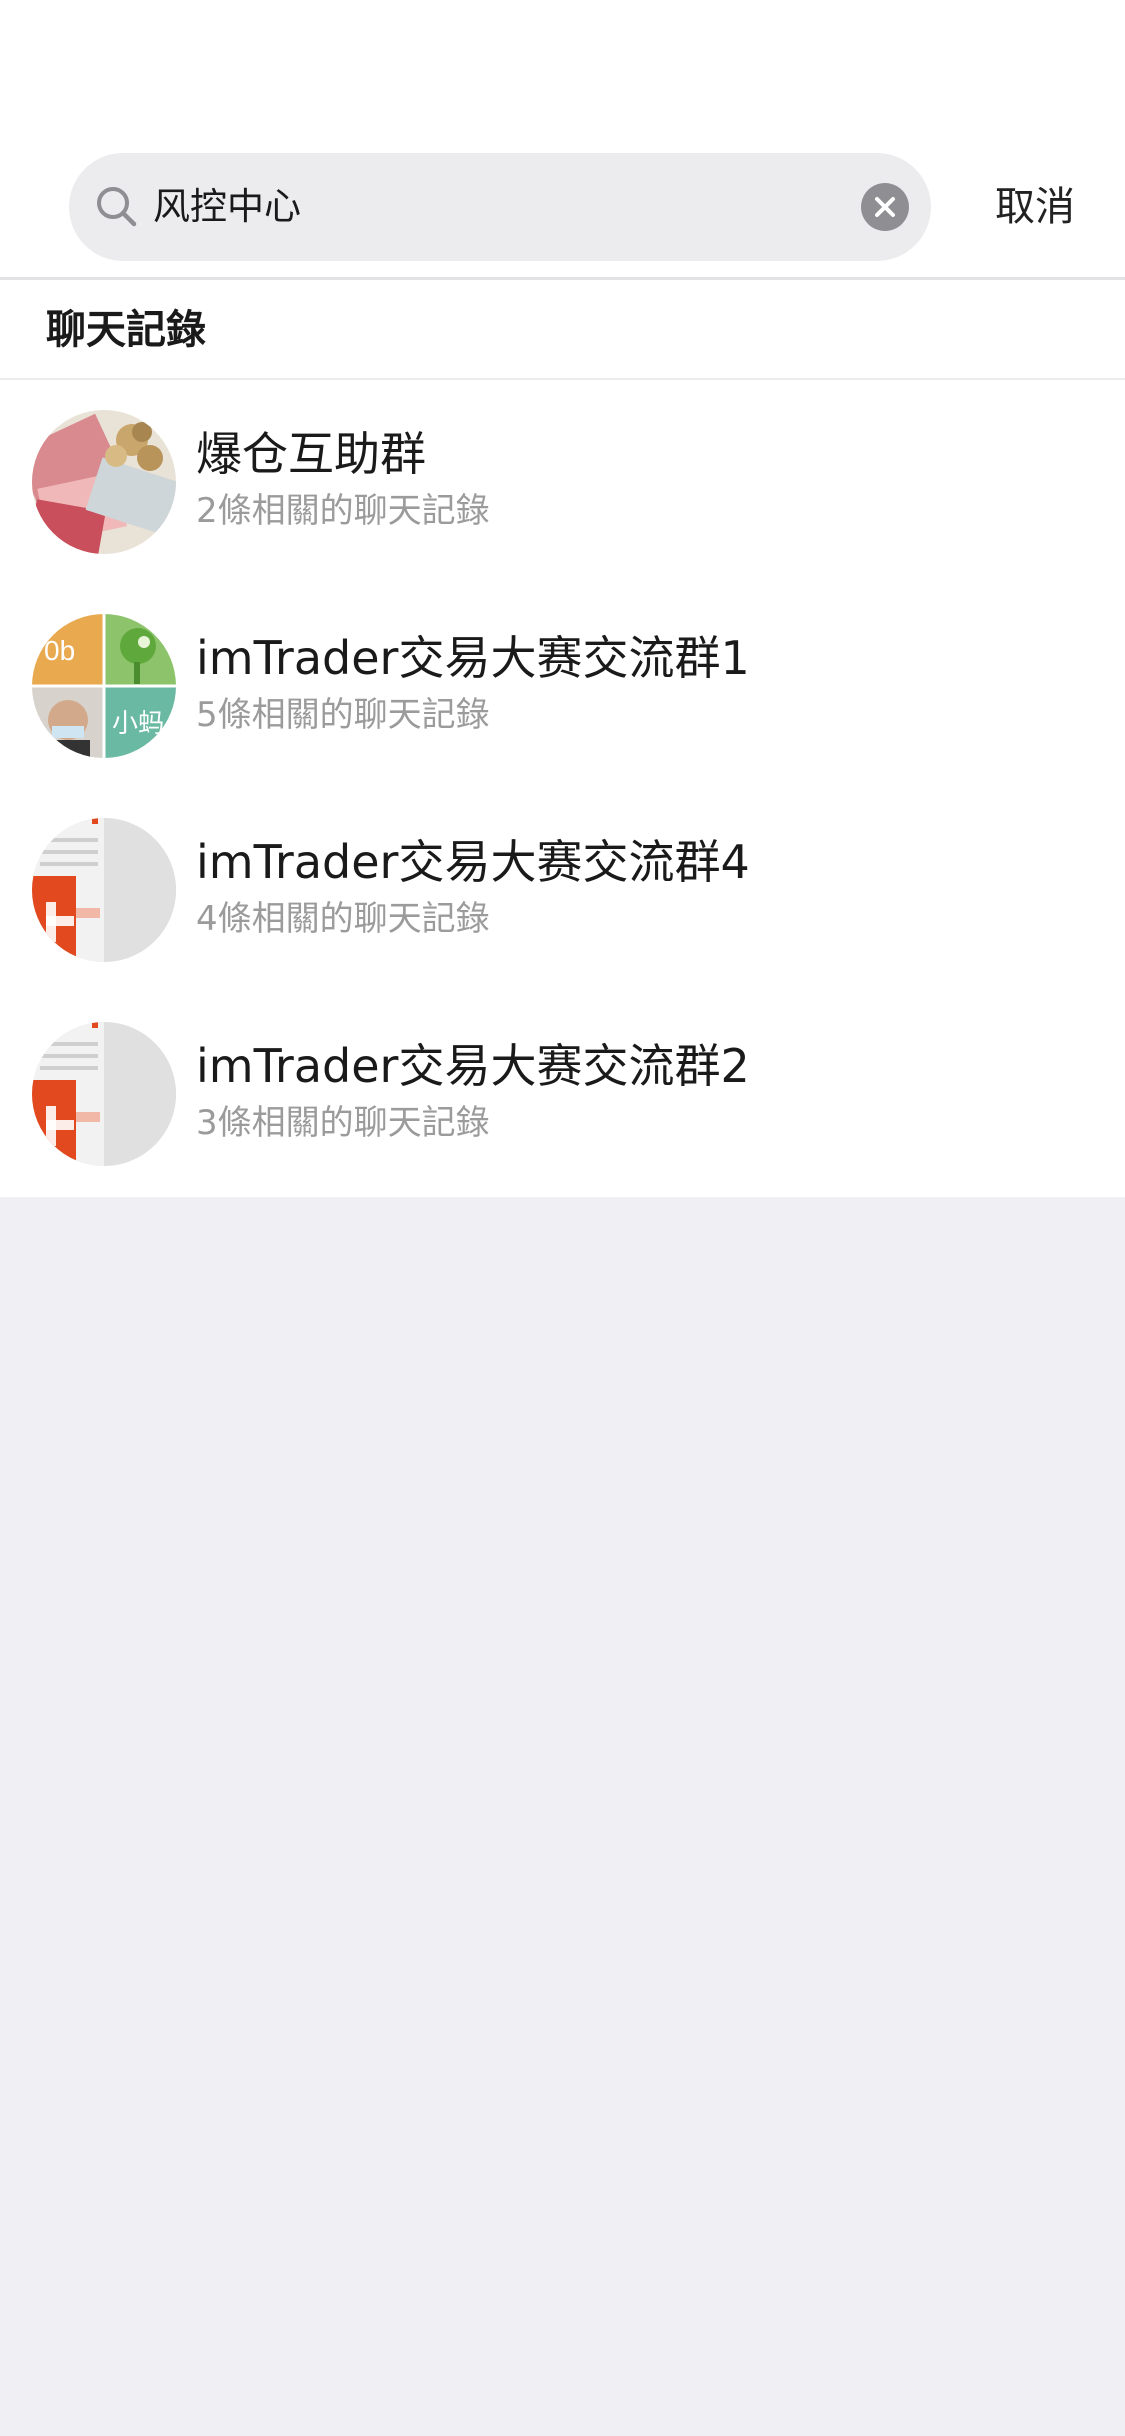  I want to click on chat-title: imTrader交易大赛交流群1, so click(473, 658).